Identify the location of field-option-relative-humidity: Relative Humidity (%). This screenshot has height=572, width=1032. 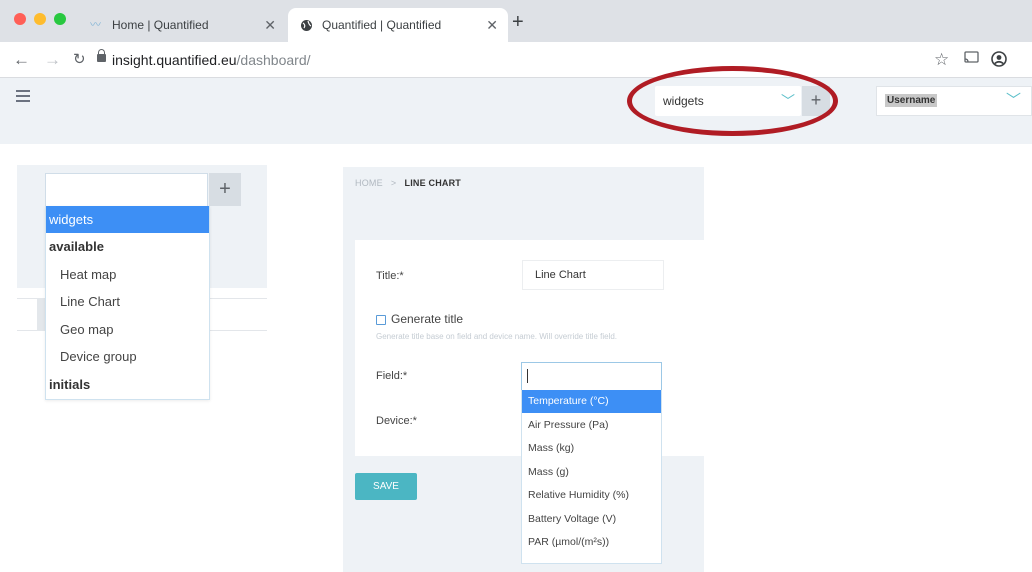
(591, 495).